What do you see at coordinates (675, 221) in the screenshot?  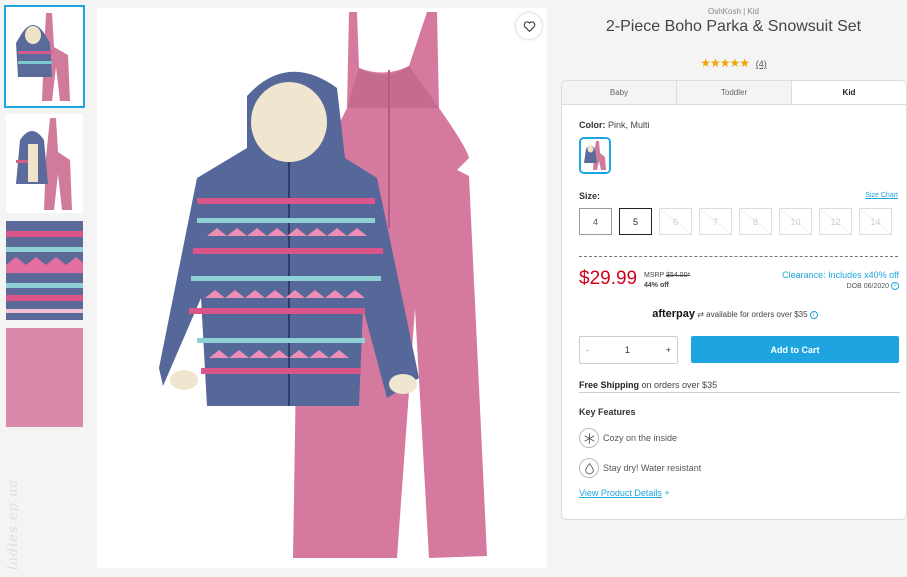 I see `size-option-6: 6` at bounding box center [675, 221].